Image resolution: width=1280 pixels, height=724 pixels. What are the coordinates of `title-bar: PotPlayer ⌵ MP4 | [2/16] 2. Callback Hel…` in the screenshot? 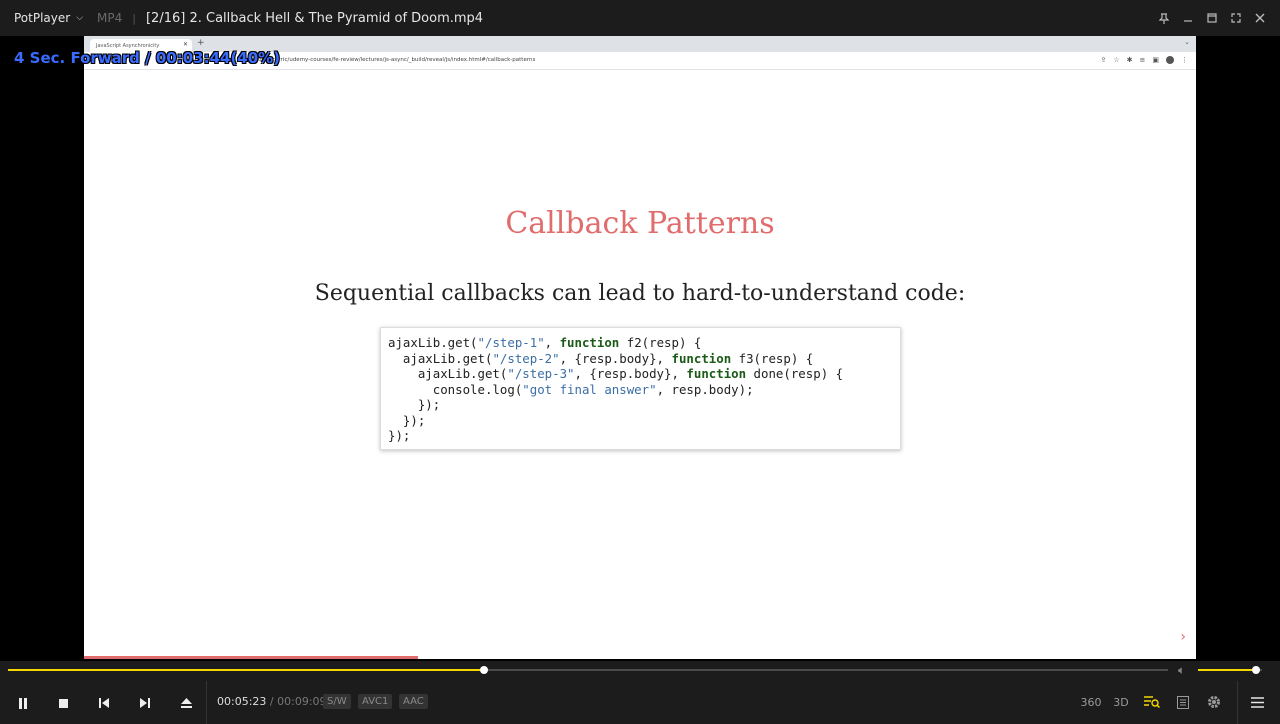 It's located at (640, 18).